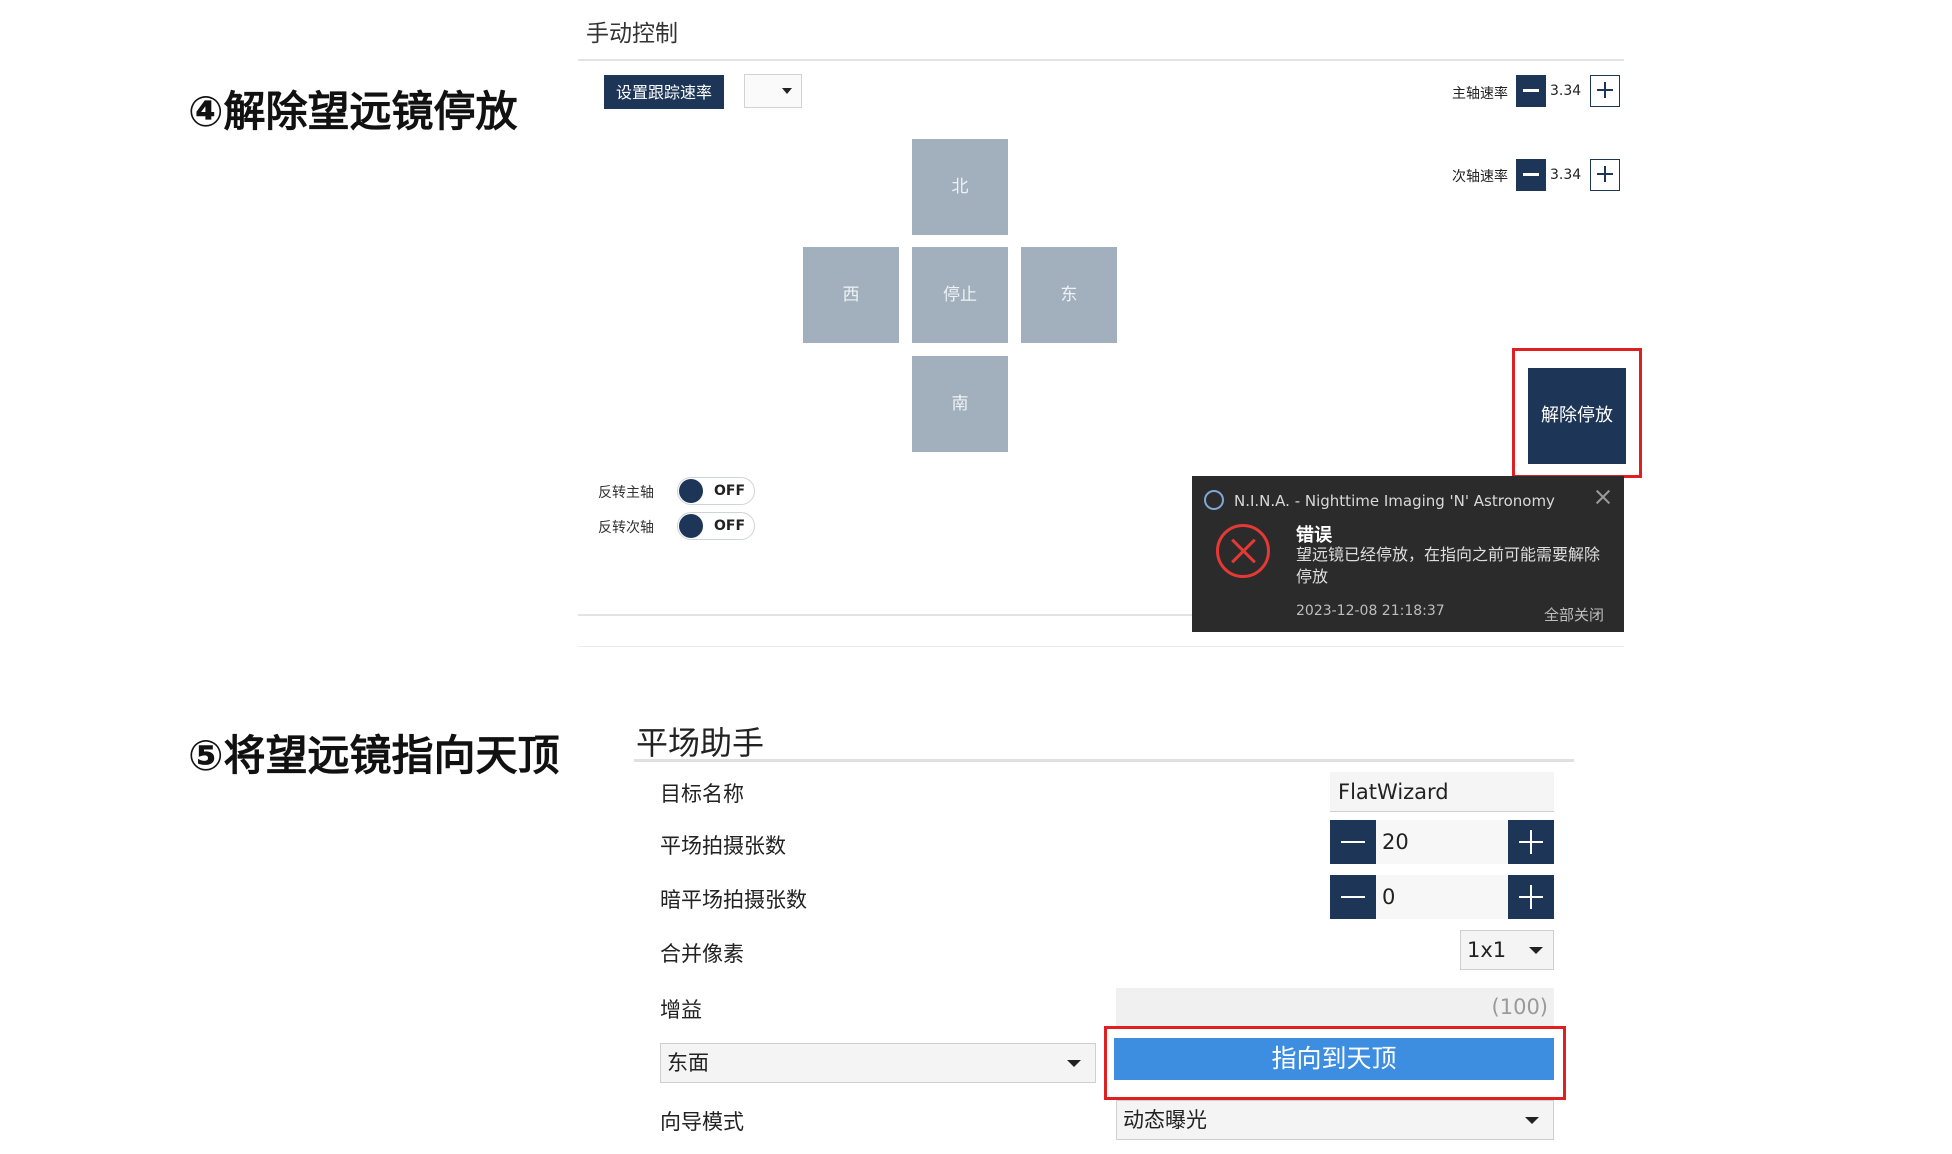 This screenshot has width=1952, height=1154. I want to click on reverse-primary-toggle: OFF, so click(716, 491).